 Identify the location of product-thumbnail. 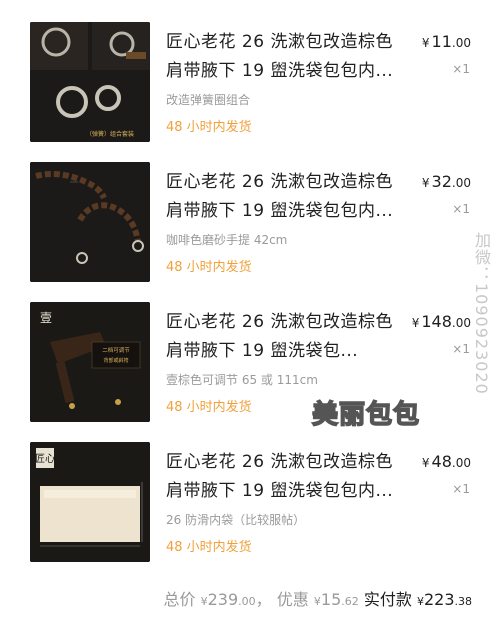
(90, 222).